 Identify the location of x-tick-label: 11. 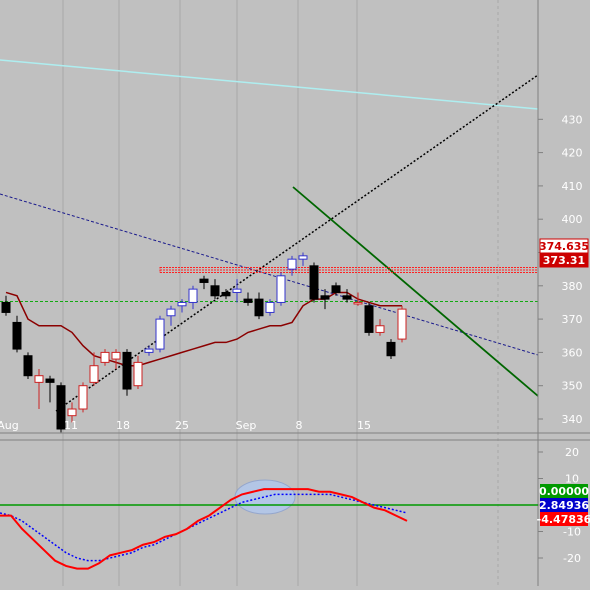
(71, 425).